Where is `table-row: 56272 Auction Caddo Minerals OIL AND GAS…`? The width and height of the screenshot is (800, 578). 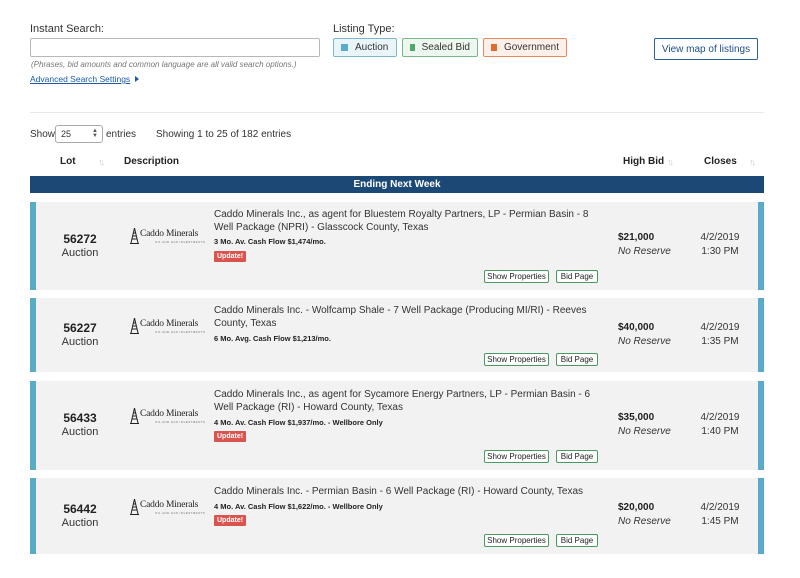 table-row: 56272 Auction Caddo Minerals OIL AND GAS… is located at coordinates (397, 246).